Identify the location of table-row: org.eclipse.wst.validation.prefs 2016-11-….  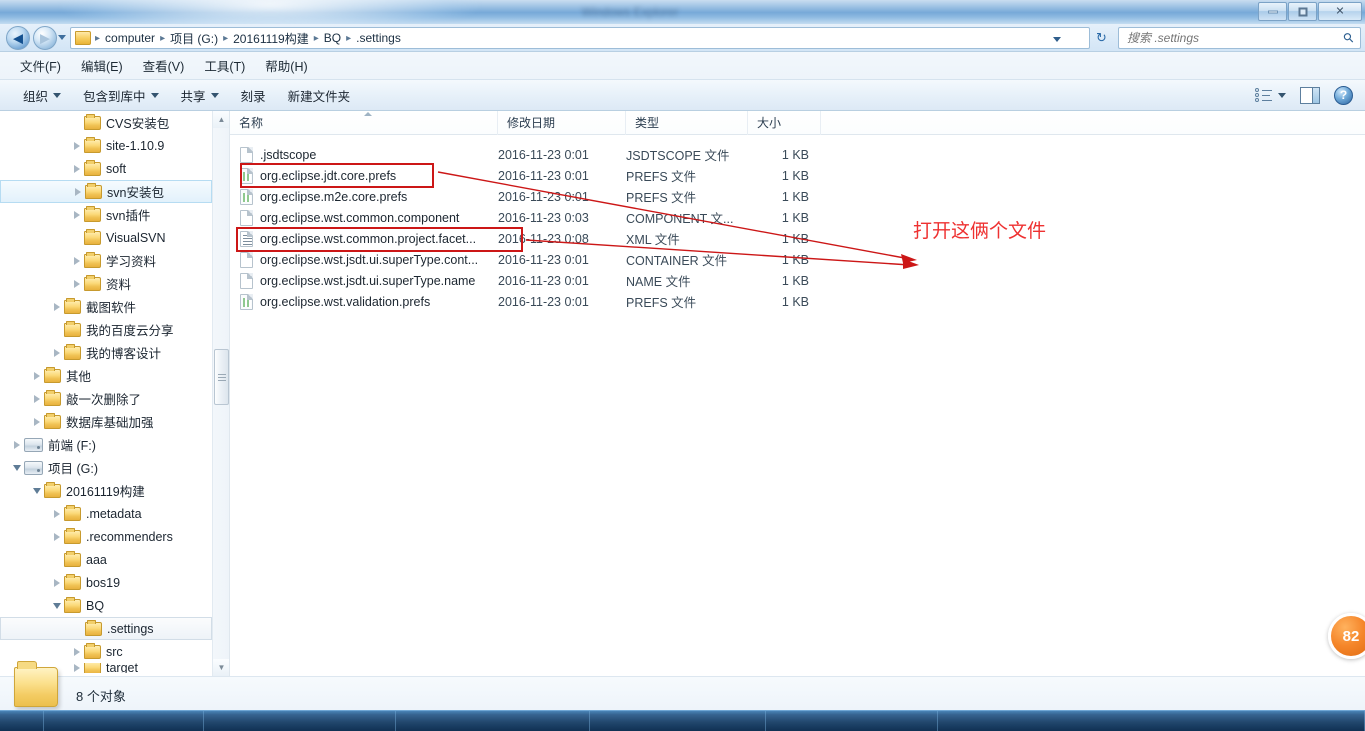
(797, 301).